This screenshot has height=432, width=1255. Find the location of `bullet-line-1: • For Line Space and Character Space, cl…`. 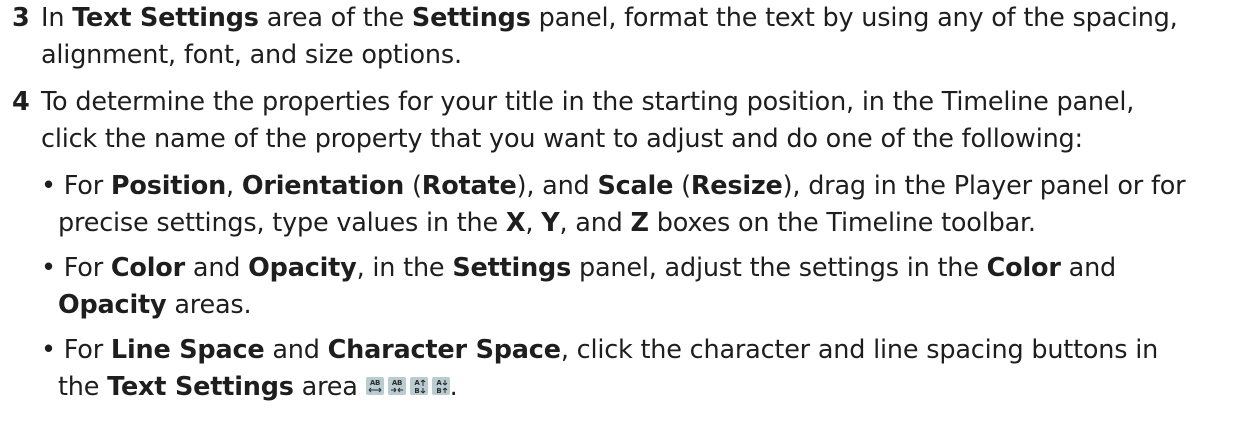

bullet-line-1: • For Line Space and Character Space, cl… is located at coordinates (599, 350).